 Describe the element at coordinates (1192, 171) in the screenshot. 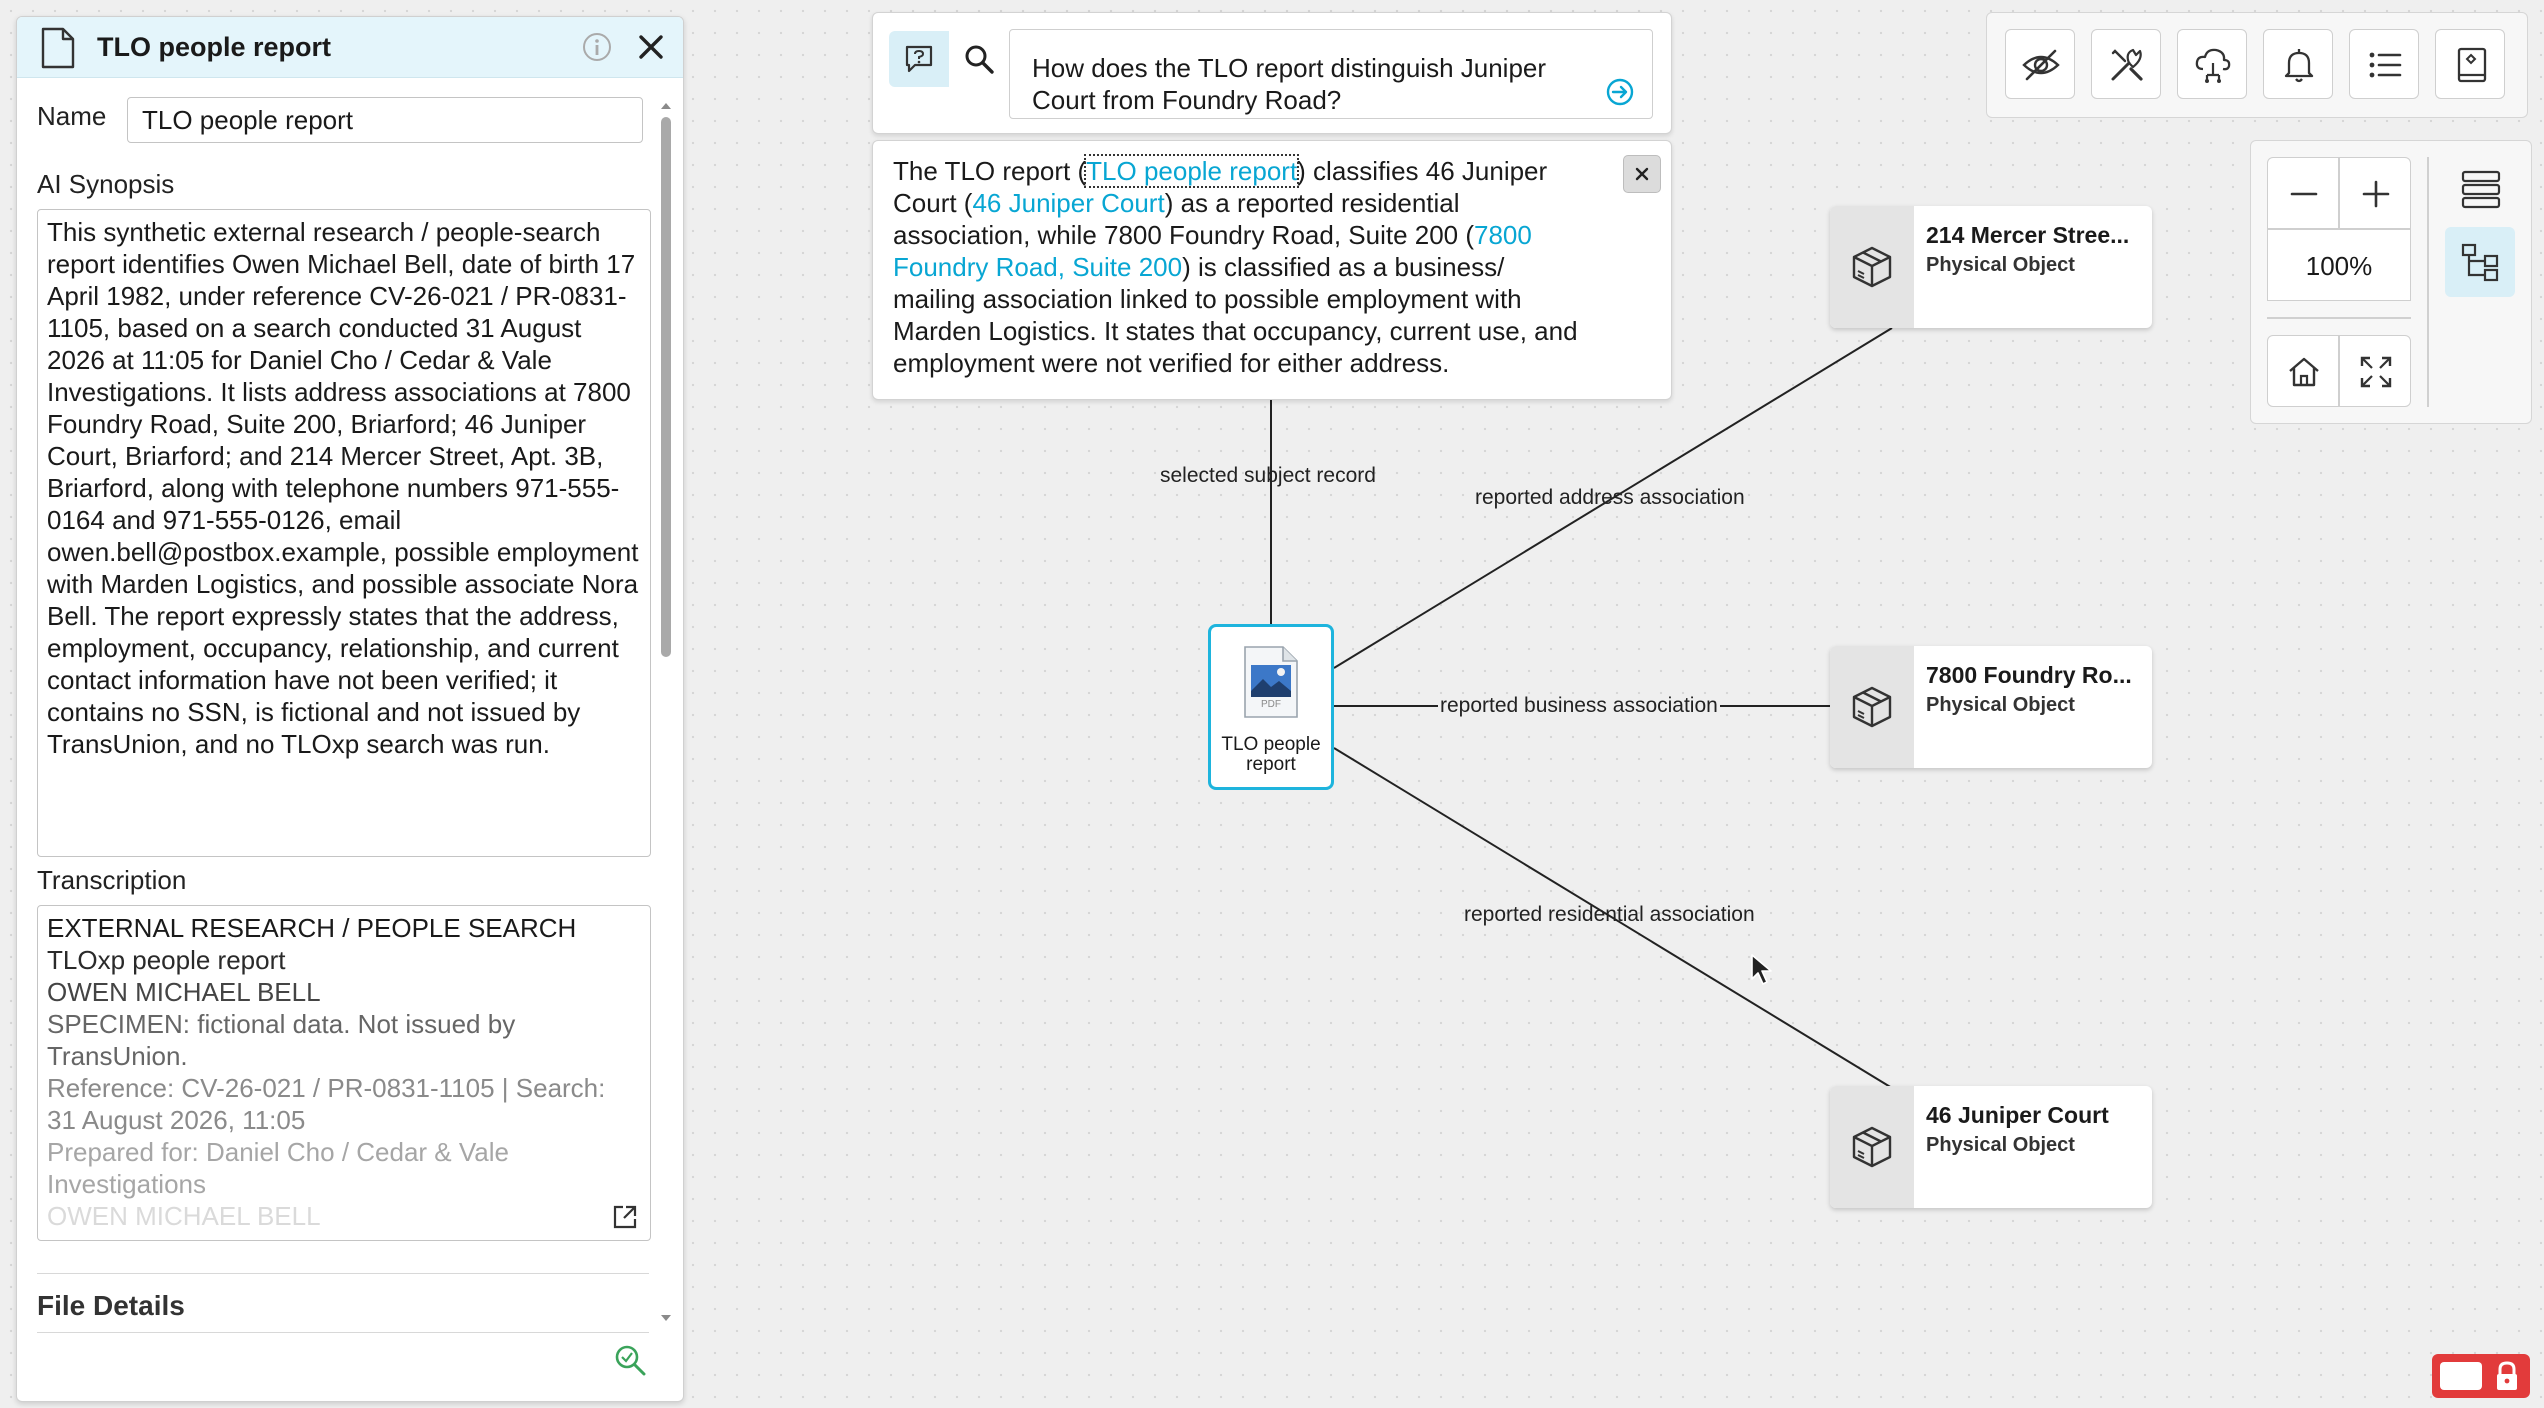

I see `link-tlo-people-report: TLO people report` at that location.